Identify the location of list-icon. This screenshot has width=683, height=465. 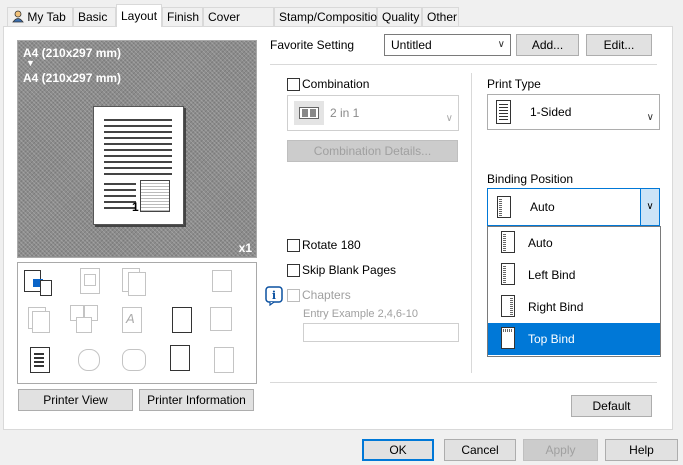
(225, 360).